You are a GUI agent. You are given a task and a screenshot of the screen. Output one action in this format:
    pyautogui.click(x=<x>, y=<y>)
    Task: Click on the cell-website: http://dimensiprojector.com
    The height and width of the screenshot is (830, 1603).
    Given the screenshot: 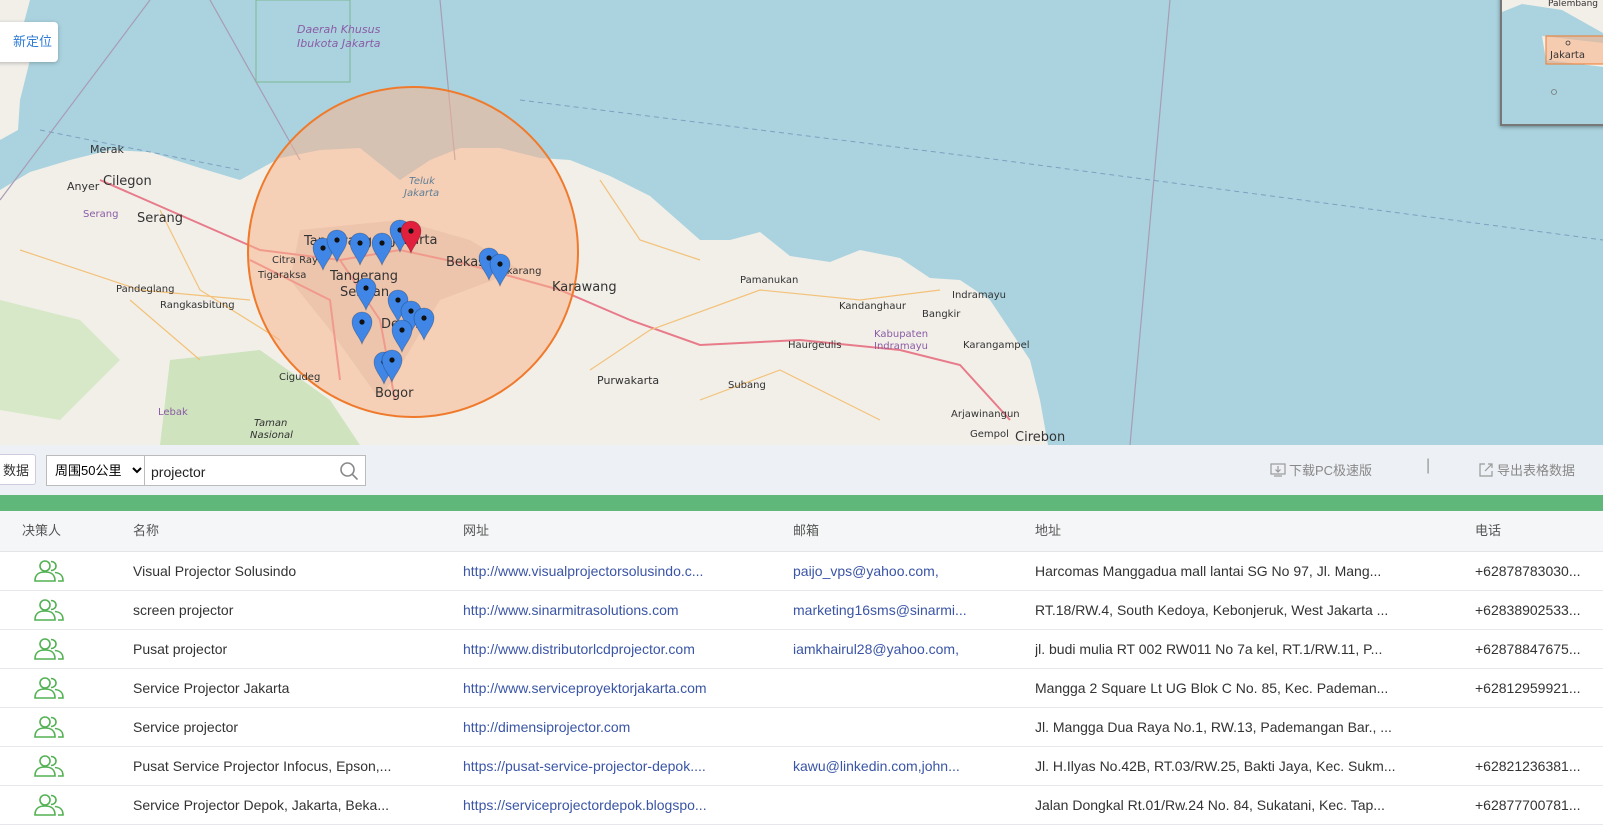 What is the action you would take?
    pyautogui.click(x=613, y=727)
    